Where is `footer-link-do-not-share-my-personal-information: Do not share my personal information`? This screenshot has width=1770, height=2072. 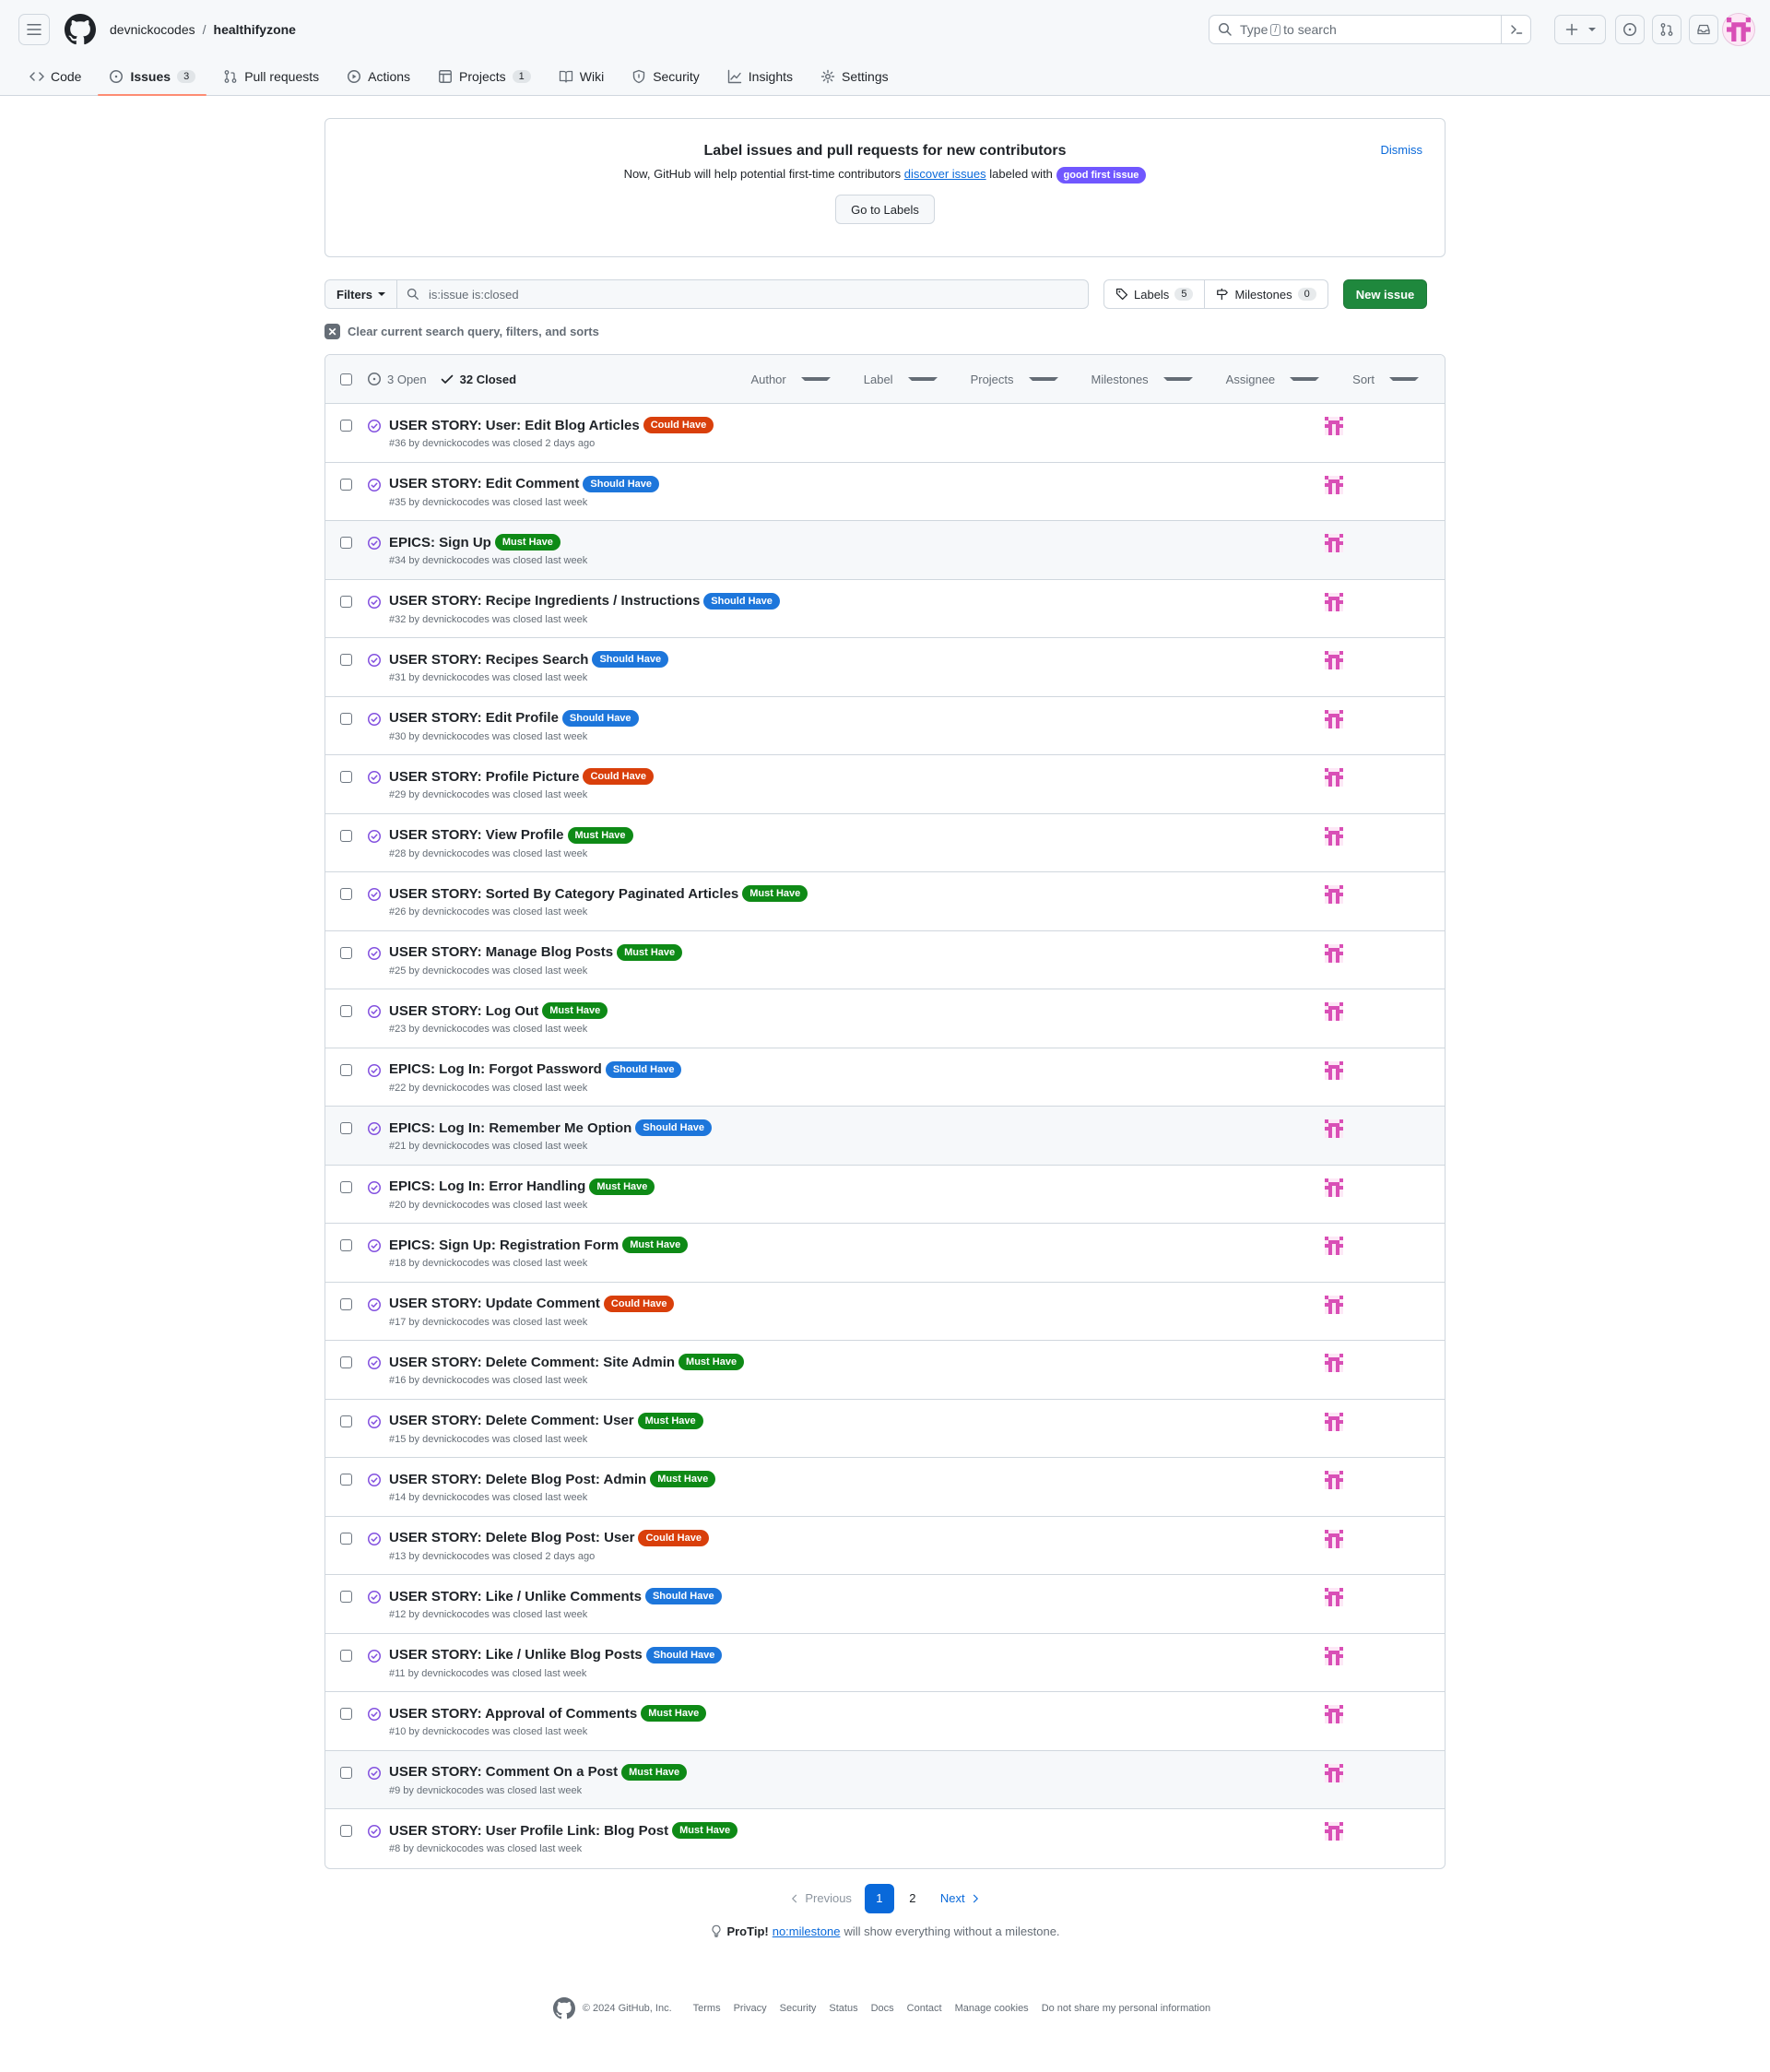
footer-link-do-not-share-my-personal-information: Do not share my personal information is located at coordinates (1126, 2008).